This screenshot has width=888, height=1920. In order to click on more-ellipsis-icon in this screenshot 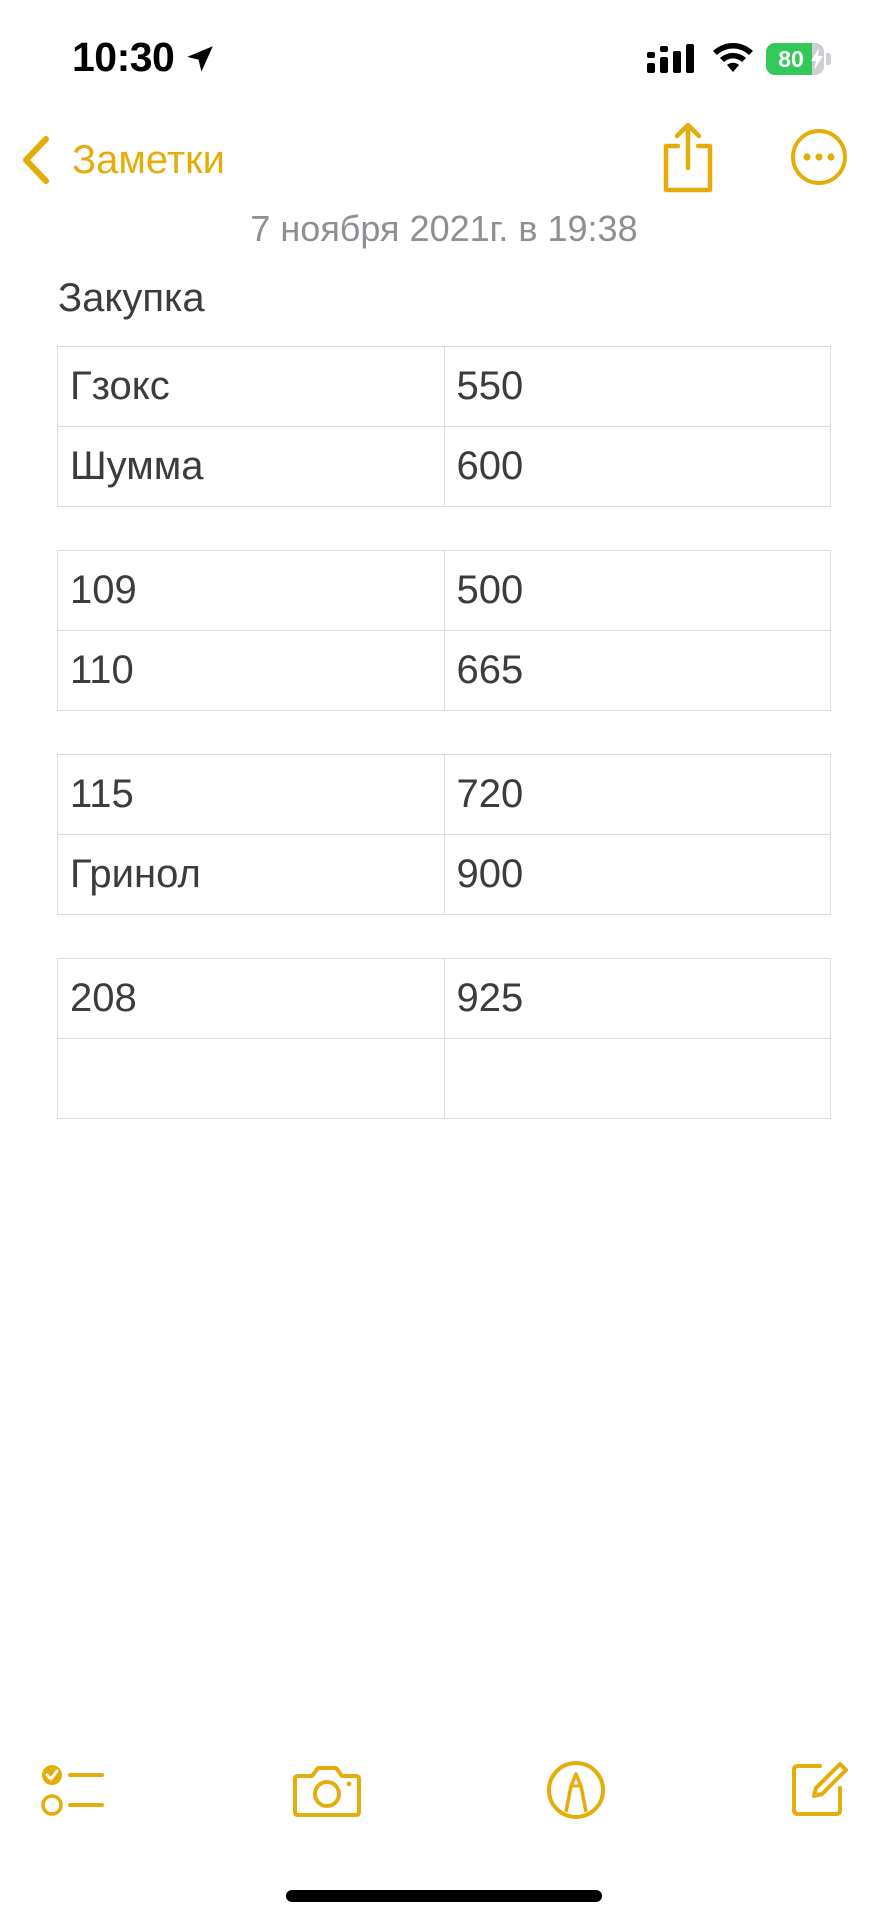, I will do `click(819, 157)`.